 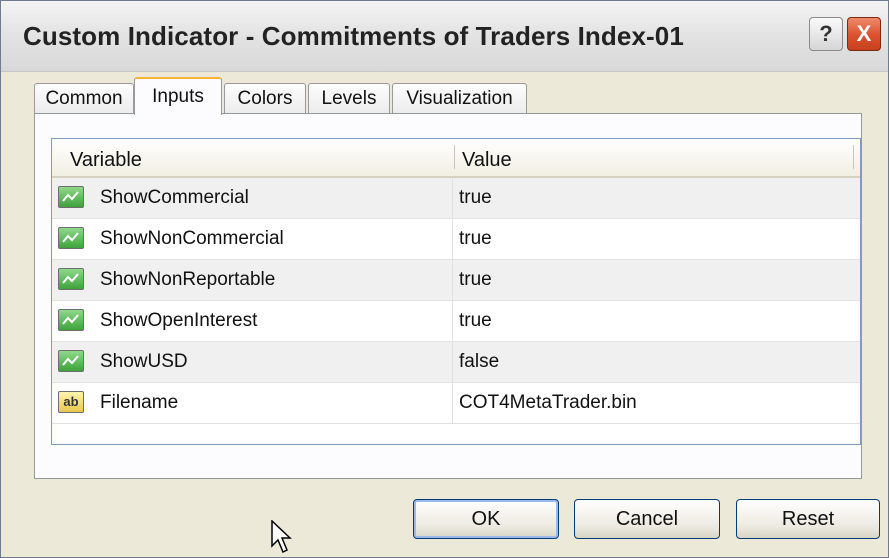 I want to click on column-header-value: Value, so click(x=487, y=160).